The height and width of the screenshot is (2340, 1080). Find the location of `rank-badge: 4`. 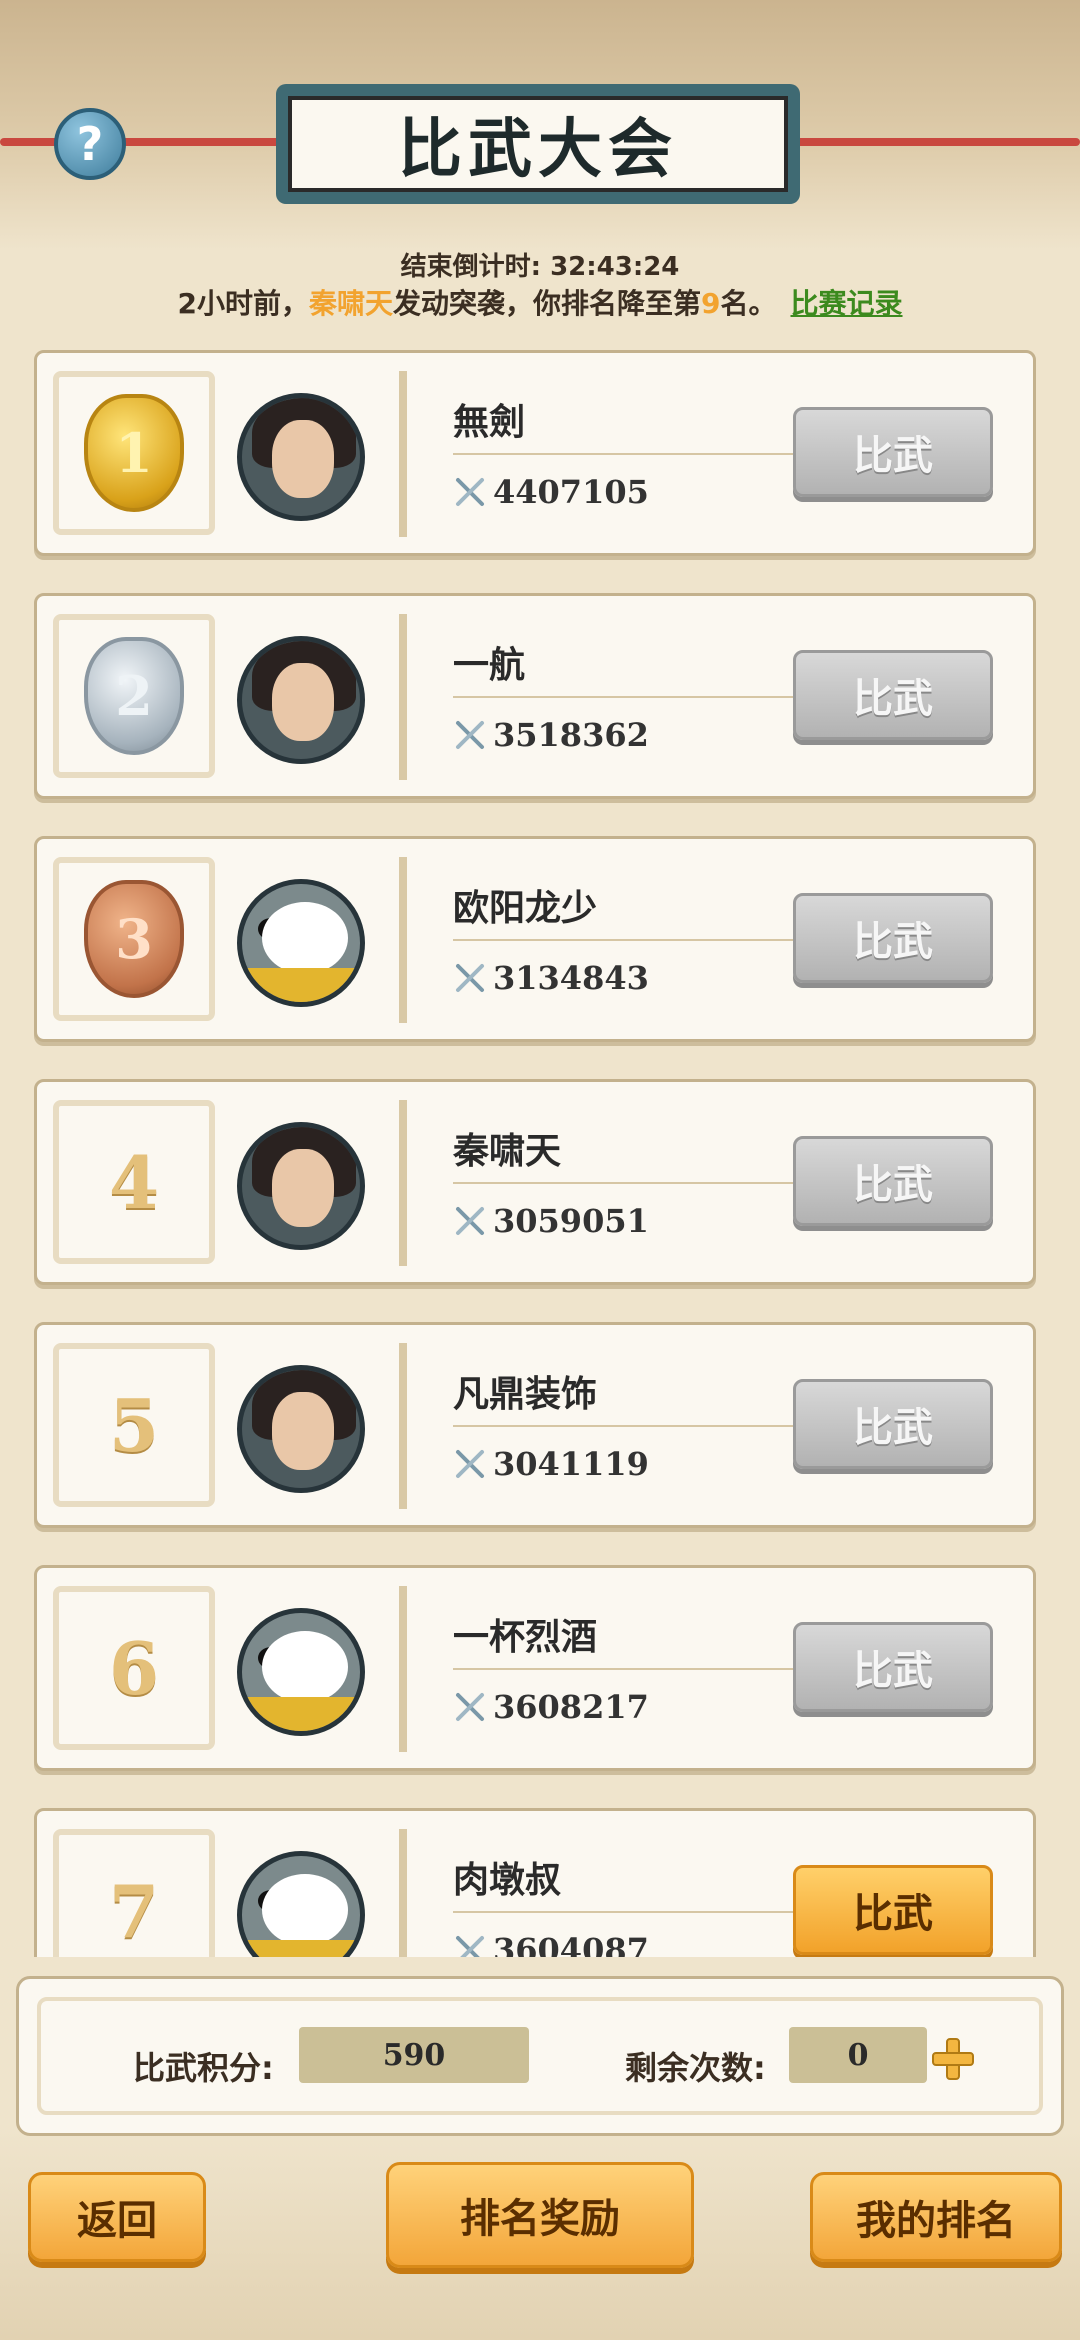

rank-badge: 4 is located at coordinates (134, 1182).